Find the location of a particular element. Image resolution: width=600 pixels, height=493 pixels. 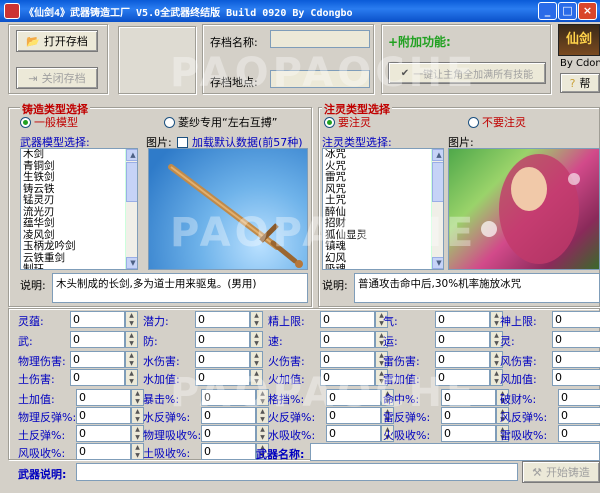

list-item: 玉柄龙吟剑 is located at coordinates (79, 246).